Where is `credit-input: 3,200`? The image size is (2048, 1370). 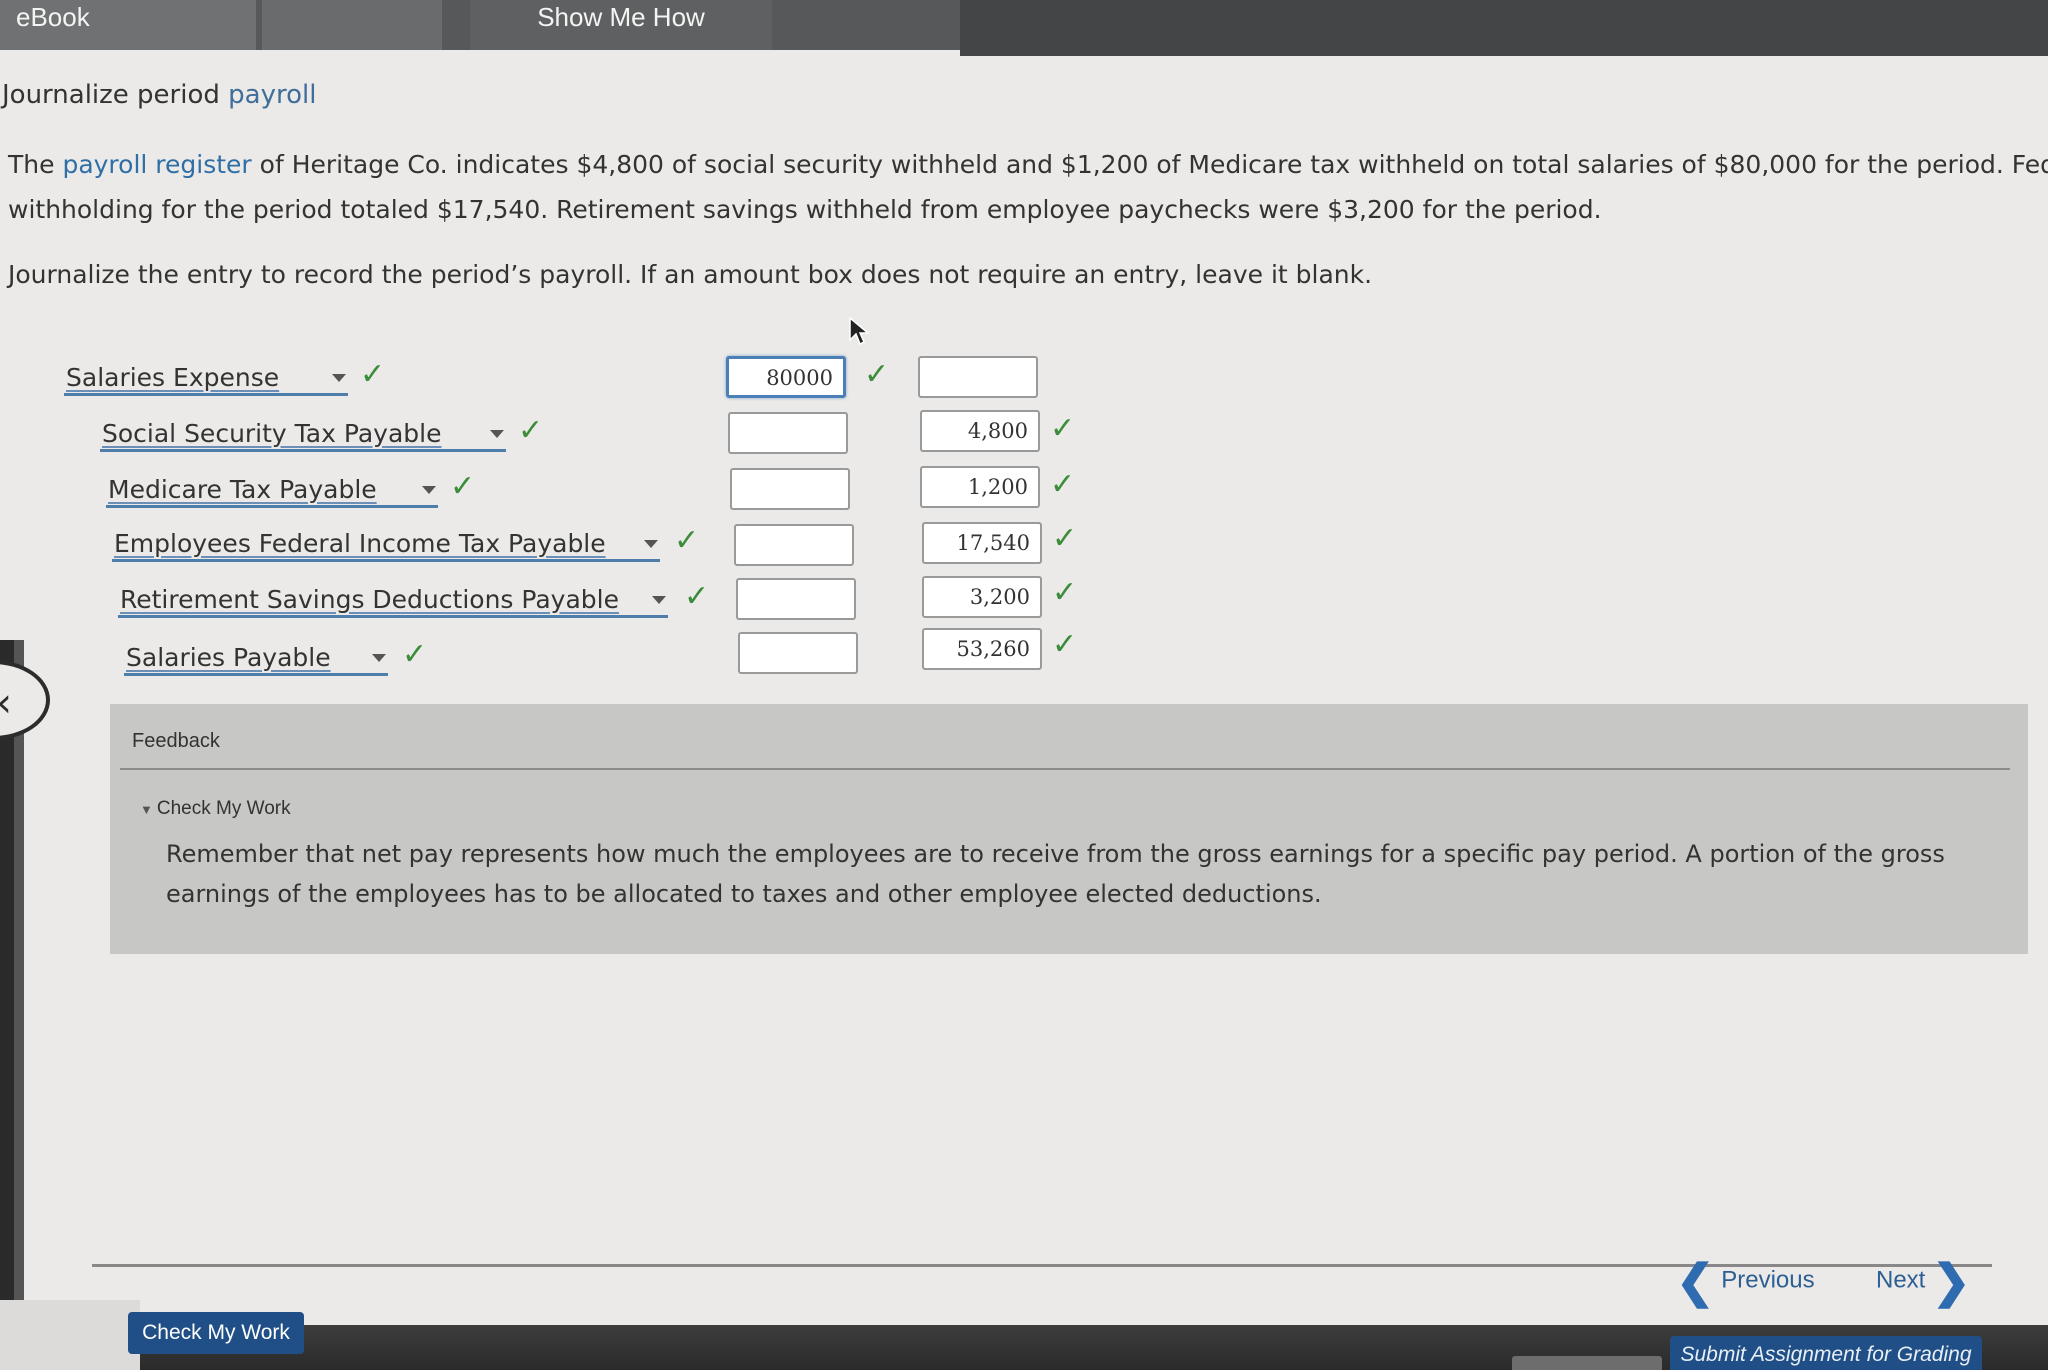
credit-input: 3,200 is located at coordinates (982, 597).